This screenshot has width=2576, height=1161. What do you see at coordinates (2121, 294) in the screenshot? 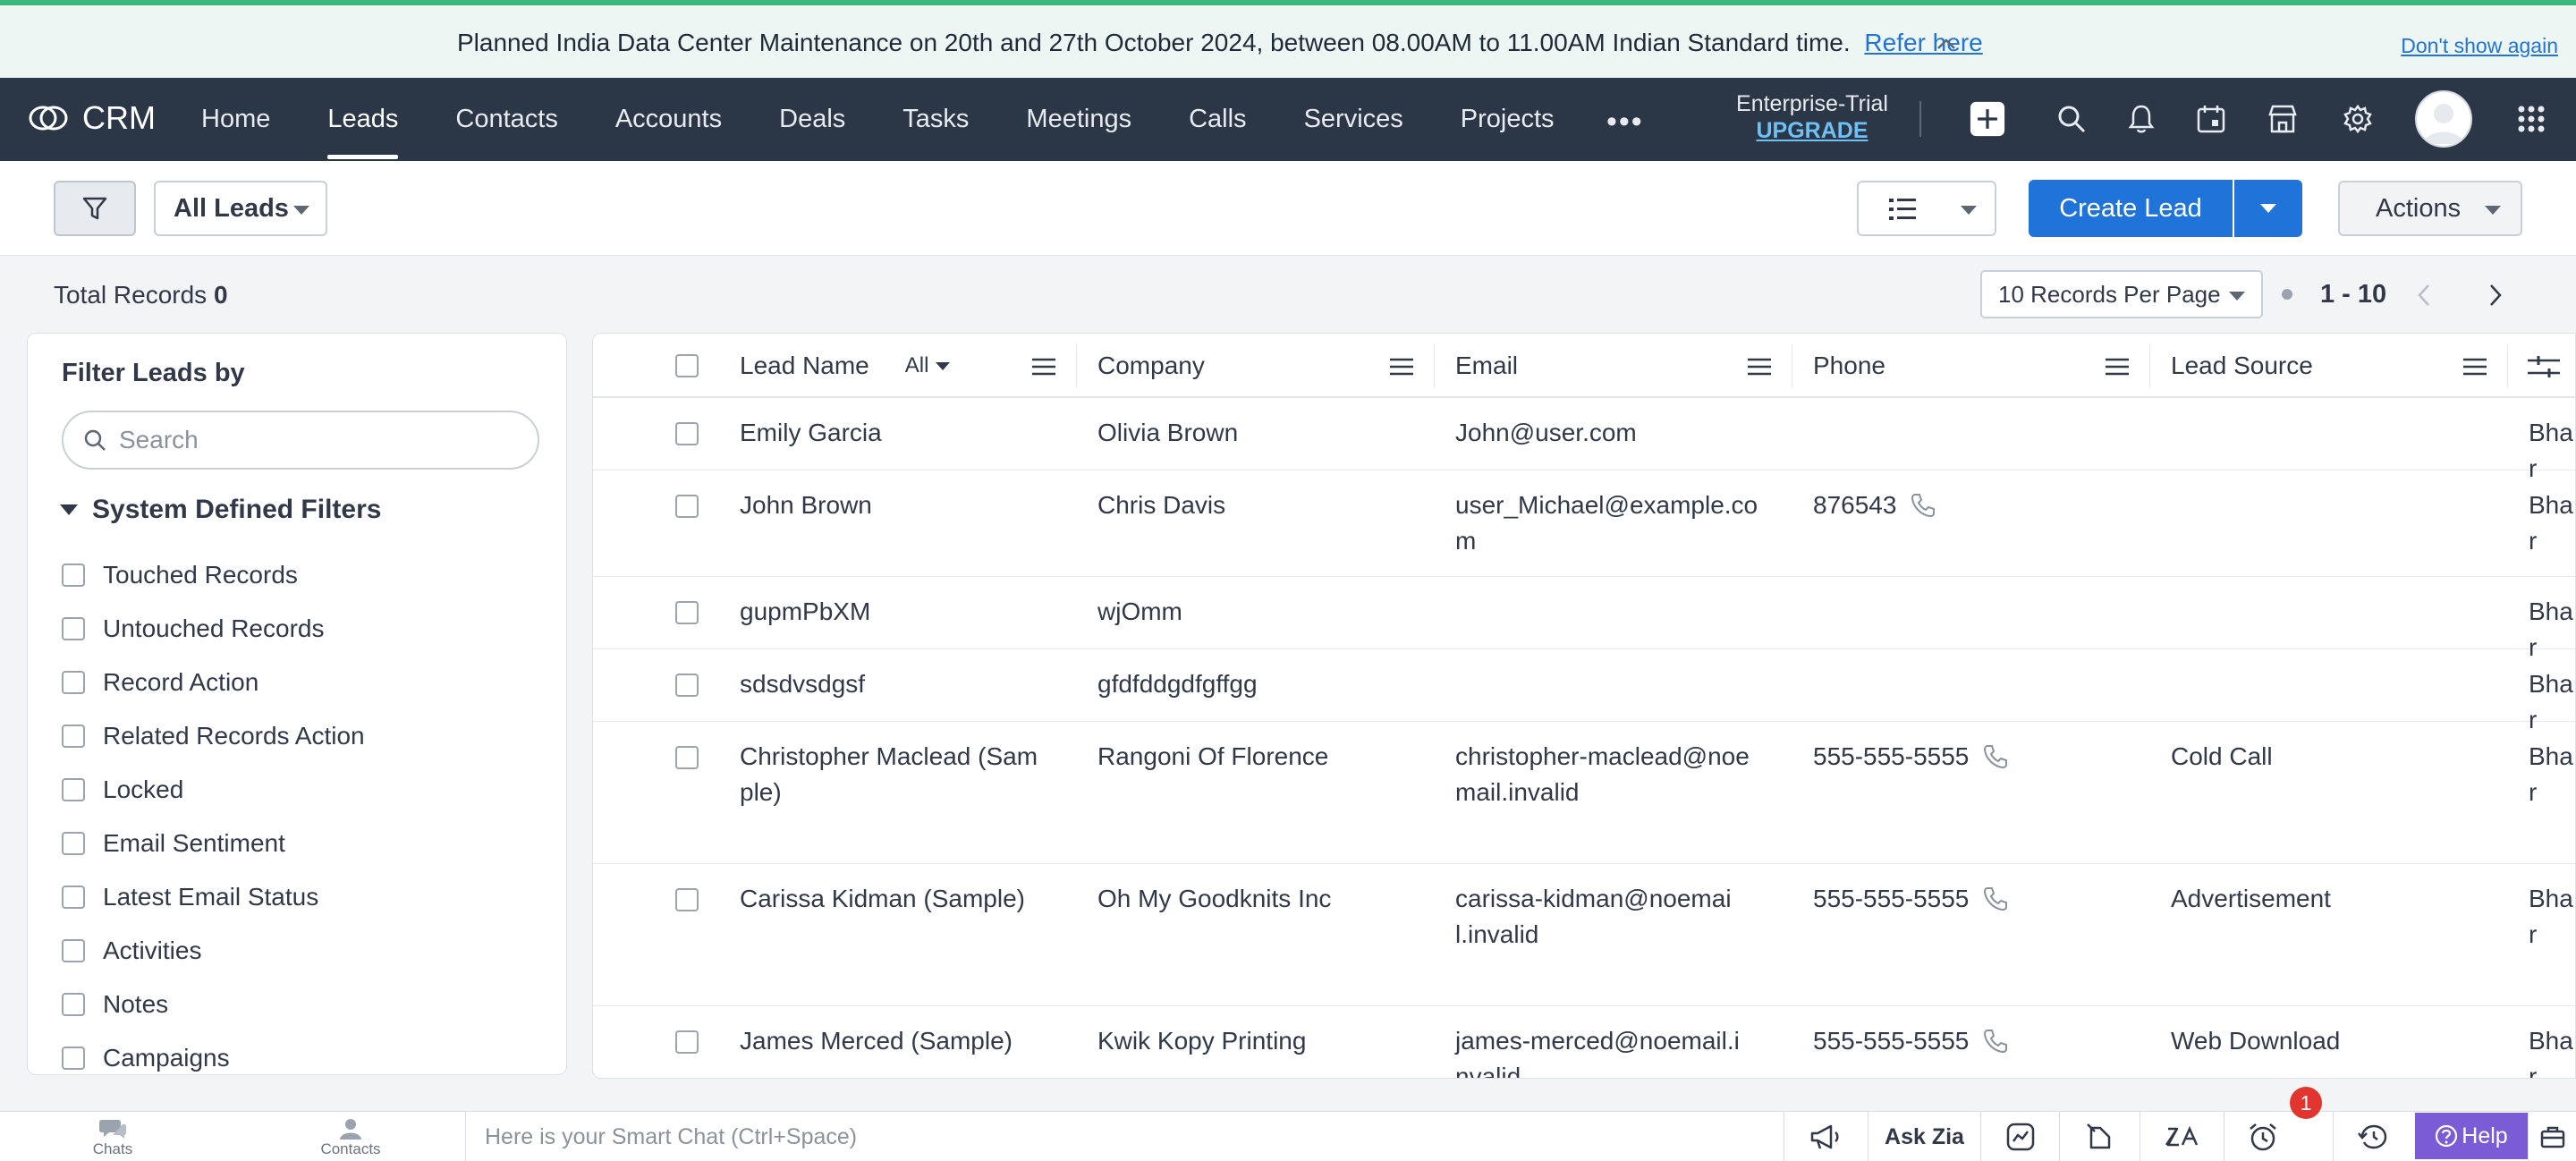
I see `records-per-page-select: 10 Records Per Page` at bounding box center [2121, 294].